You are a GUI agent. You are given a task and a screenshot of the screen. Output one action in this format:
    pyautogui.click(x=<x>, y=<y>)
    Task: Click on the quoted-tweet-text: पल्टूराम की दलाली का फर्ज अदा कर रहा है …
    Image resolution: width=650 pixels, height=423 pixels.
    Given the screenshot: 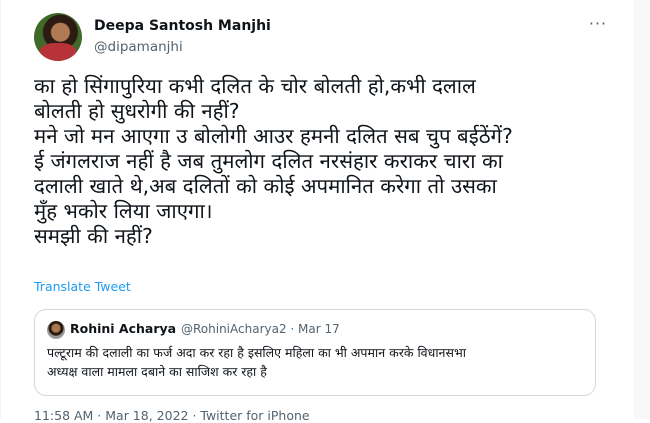 What is the action you would take?
    pyautogui.click(x=317, y=362)
    